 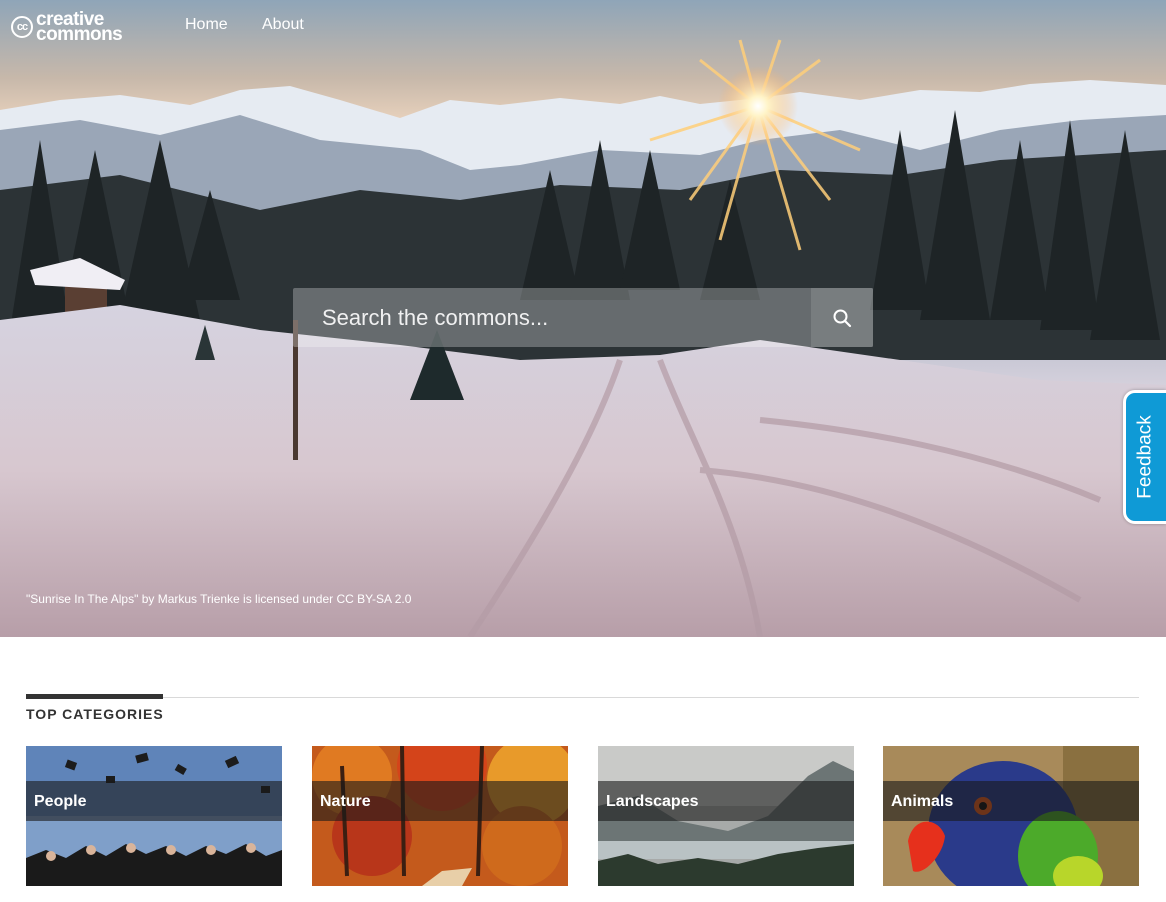 I want to click on feedback-tab: Feedback, so click(x=1144, y=457).